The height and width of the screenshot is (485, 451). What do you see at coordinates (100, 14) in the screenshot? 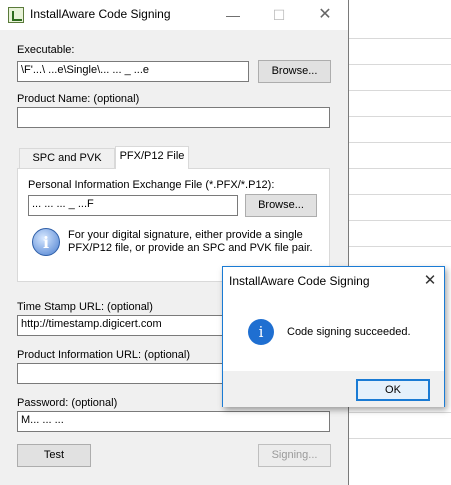
I see `window-title: InstallAware Code Signing` at bounding box center [100, 14].